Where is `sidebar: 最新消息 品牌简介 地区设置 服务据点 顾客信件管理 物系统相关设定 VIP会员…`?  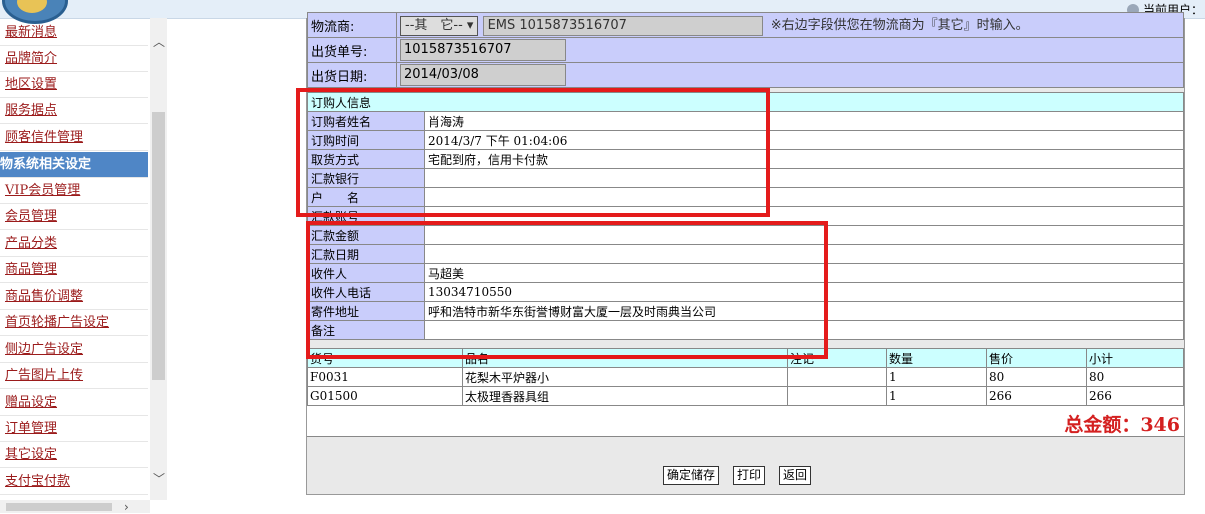
sidebar: 最新消息 品牌简介 地区设置 服务据点 顾客信件管理 物系统相关设定 VIP会员… is located at coordinates (75, 265).